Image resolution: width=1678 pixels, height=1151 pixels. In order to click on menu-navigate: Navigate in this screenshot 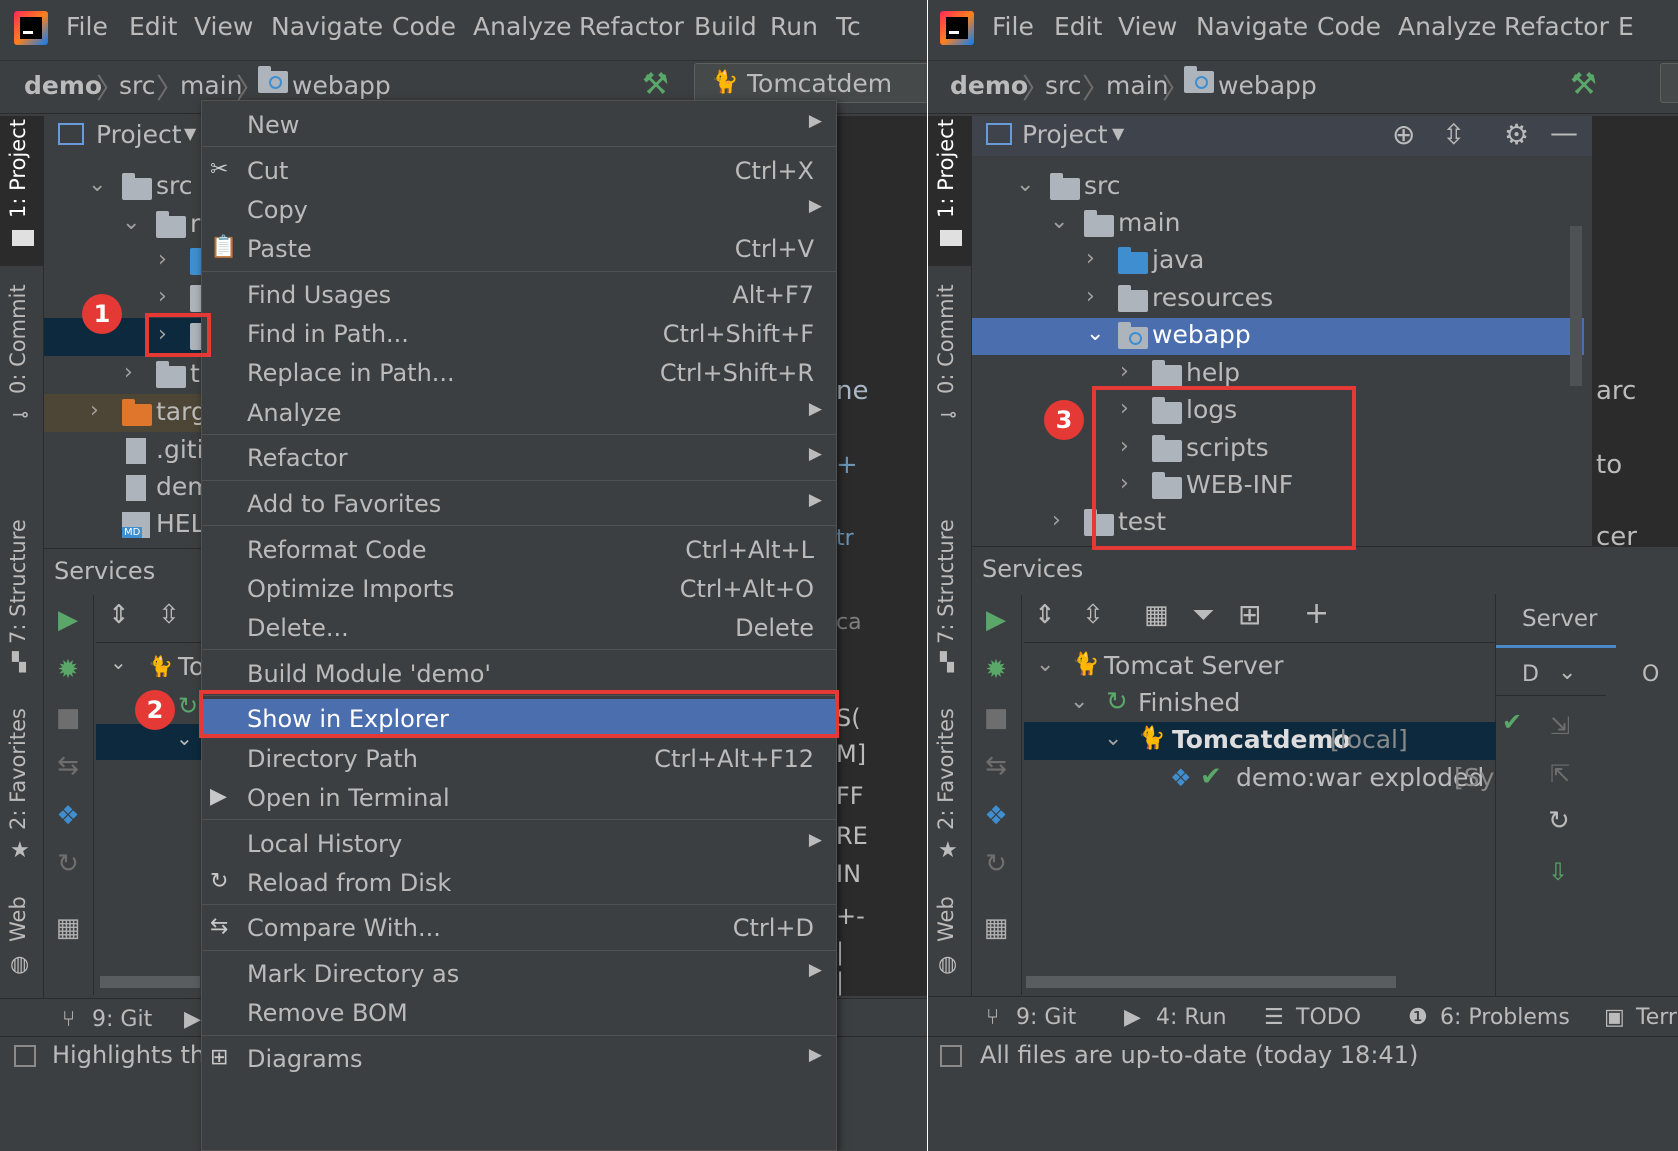, I will do `click(1252, 26)`.